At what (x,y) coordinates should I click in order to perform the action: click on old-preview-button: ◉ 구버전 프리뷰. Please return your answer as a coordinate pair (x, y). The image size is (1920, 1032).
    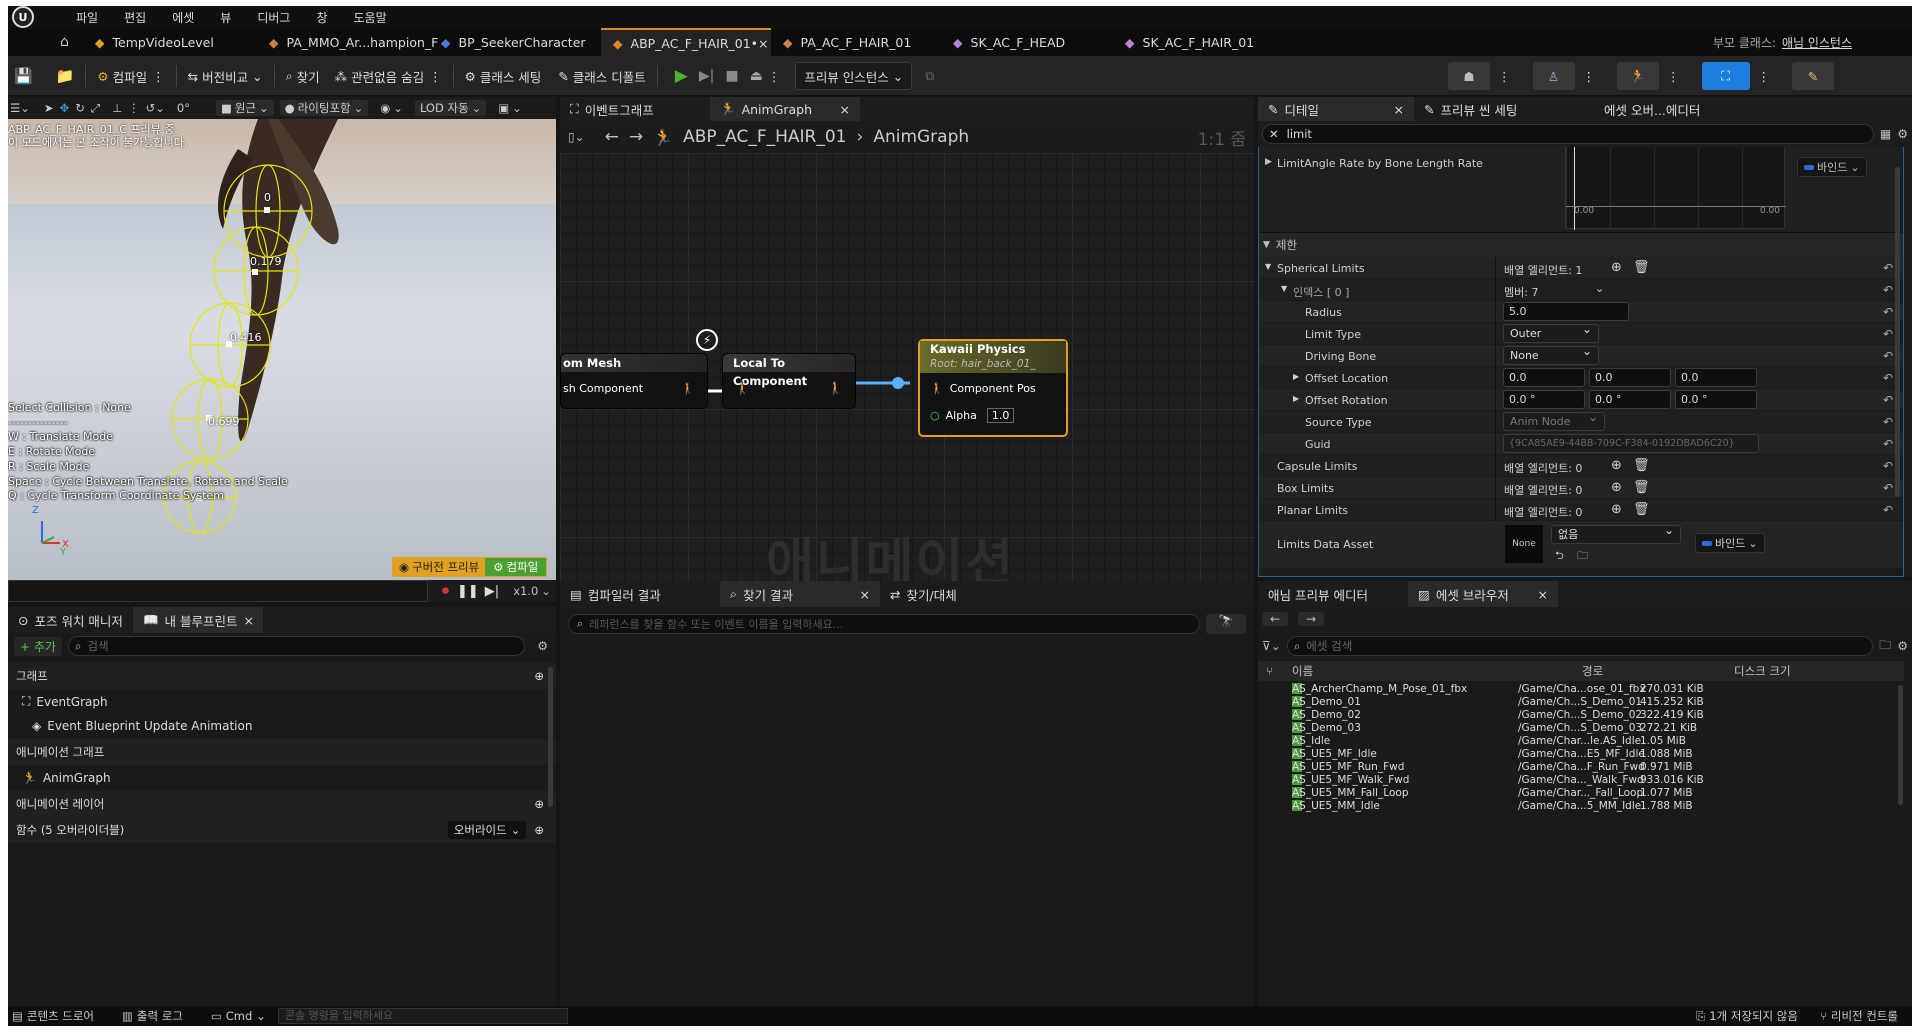
    Looking at the image, I should click on (439, 567).